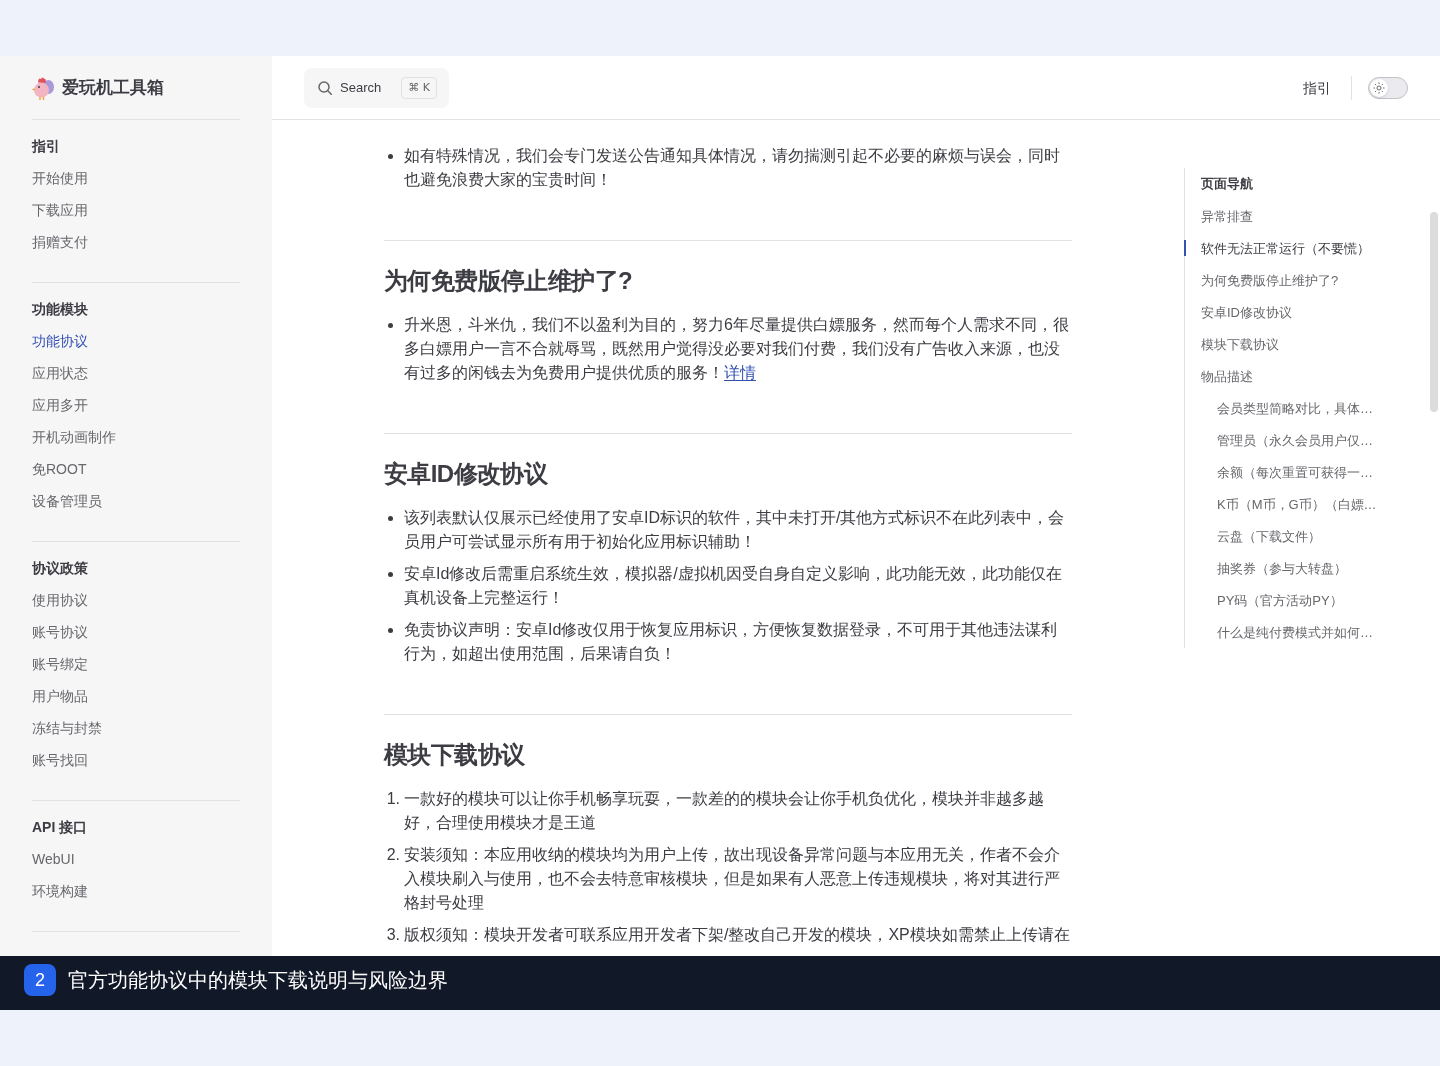 The image size is (1440, 1066). I want to click on outline-link: 软件无法正常运行（不要慌）, so click(1285, 248).